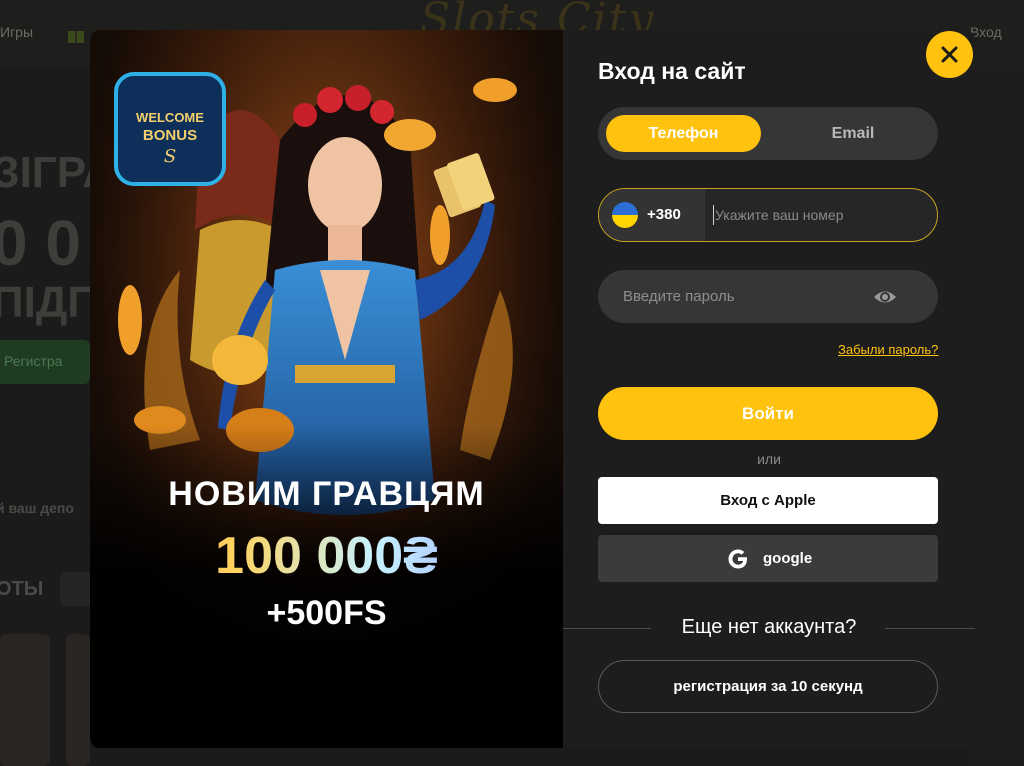  Describe the element at coordinates (737, 559) in the screenshot. I see `google-icon` at that location.